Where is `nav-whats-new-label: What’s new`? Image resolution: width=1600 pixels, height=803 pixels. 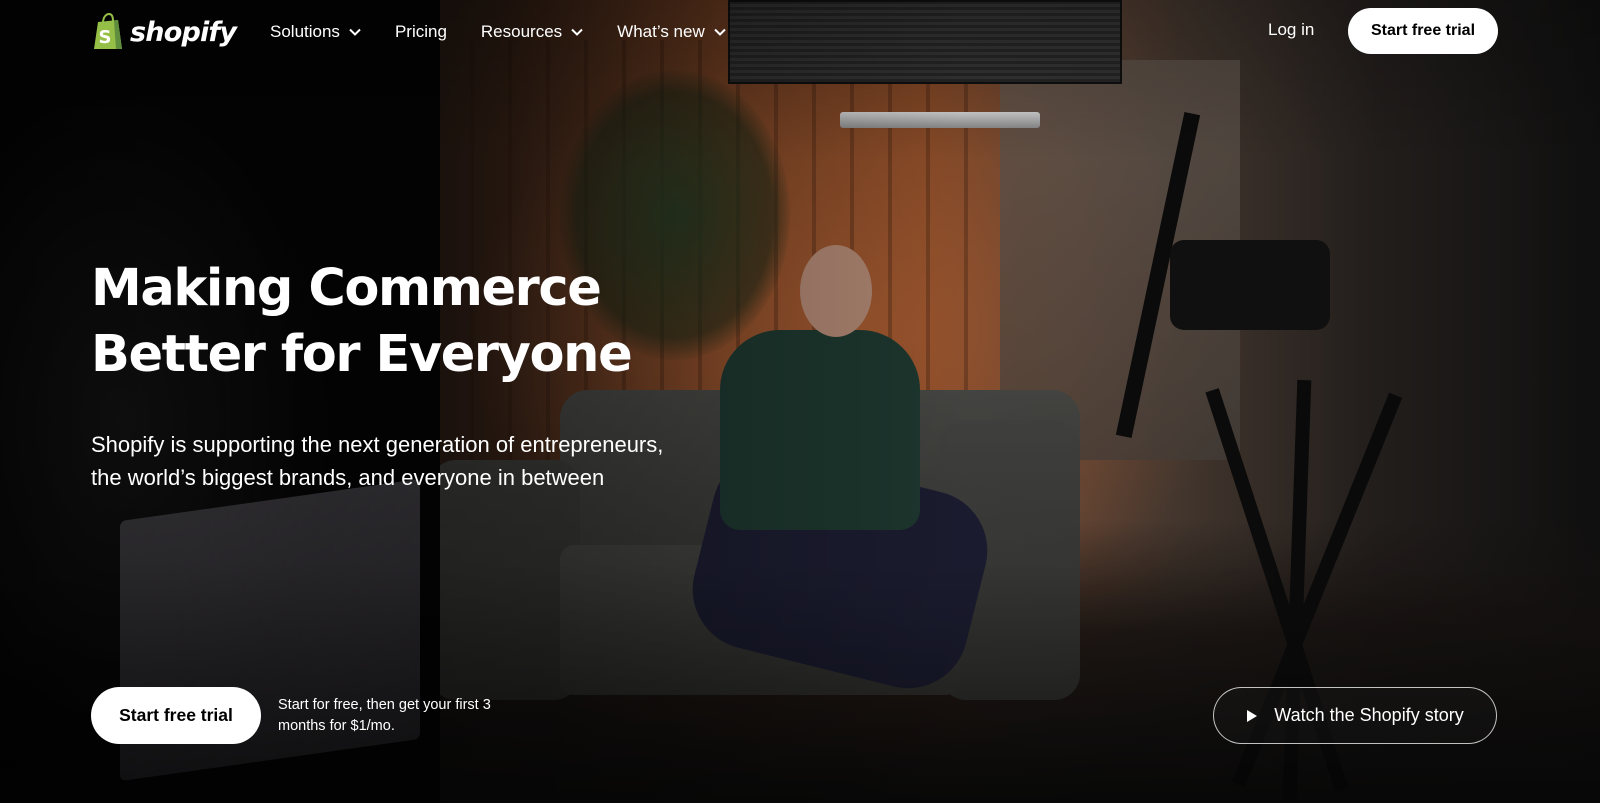 nav-whats-new-label: What’s new is located at coordinates (661, 31).